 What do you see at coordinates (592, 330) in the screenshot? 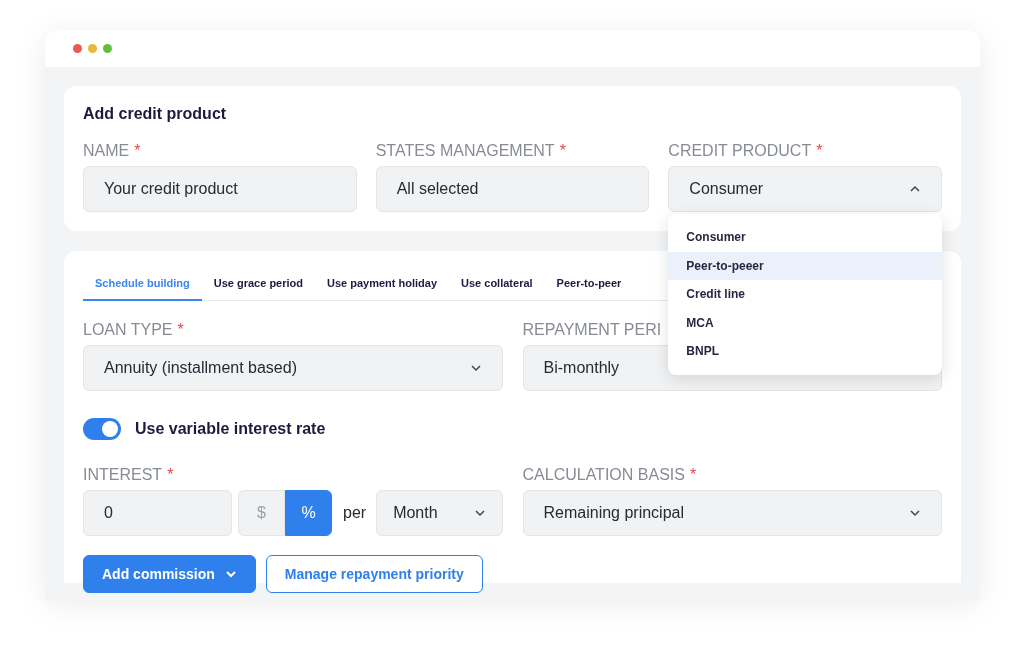
I see `field-label-text: REPAYMENT PERI` at bounding box center [592, 330].